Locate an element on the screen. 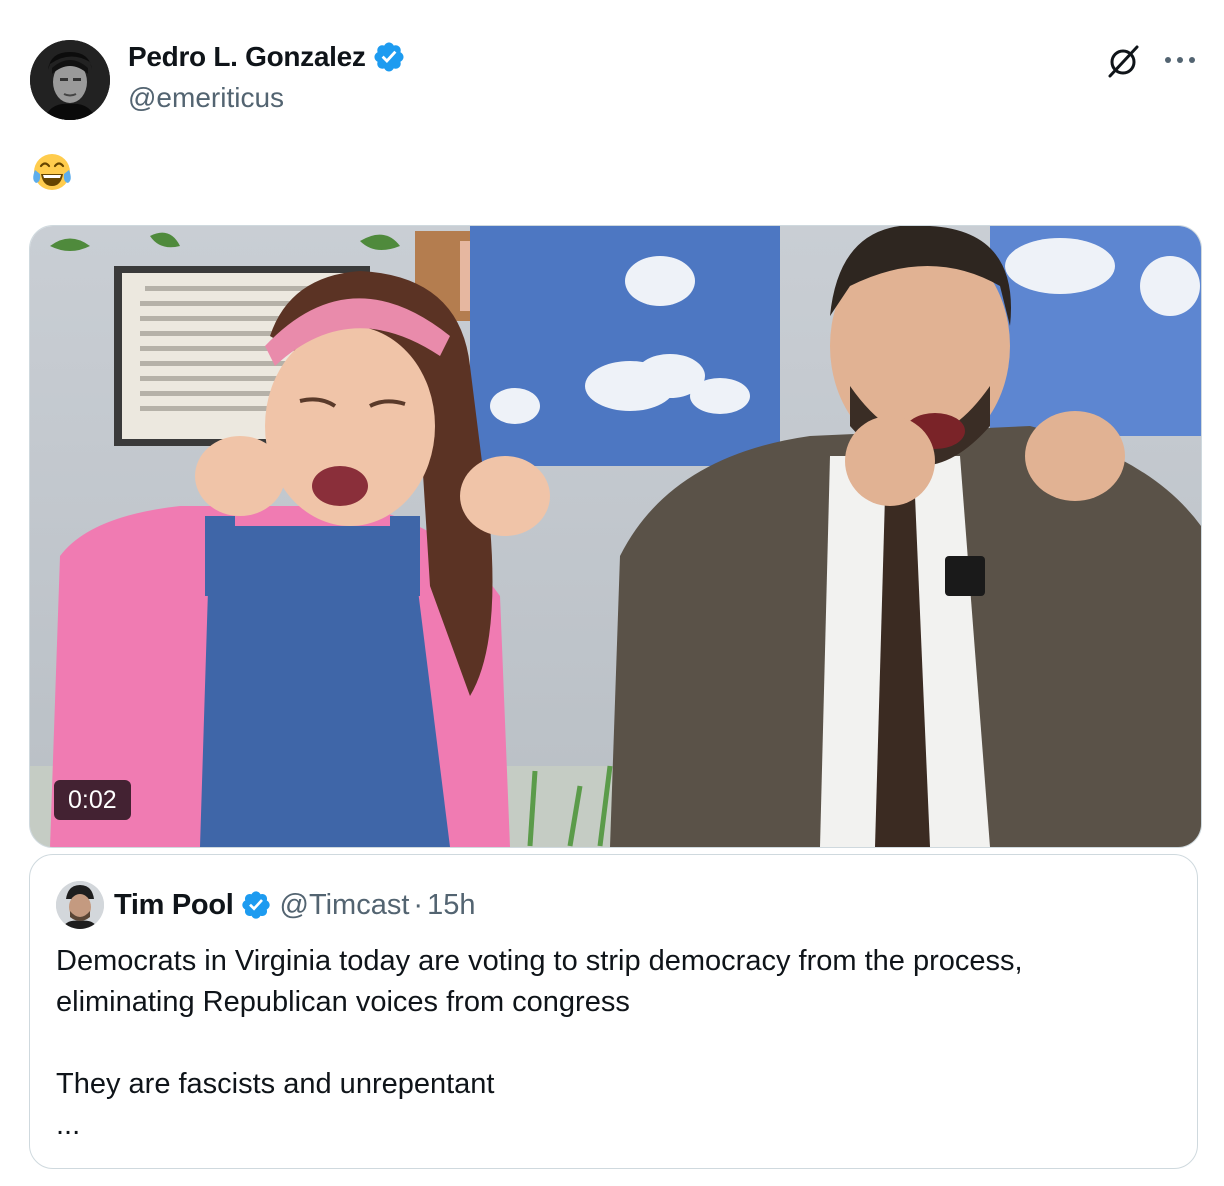  author-name-row: Pedro L. Gonzalez is located at coordinates (267, 57).